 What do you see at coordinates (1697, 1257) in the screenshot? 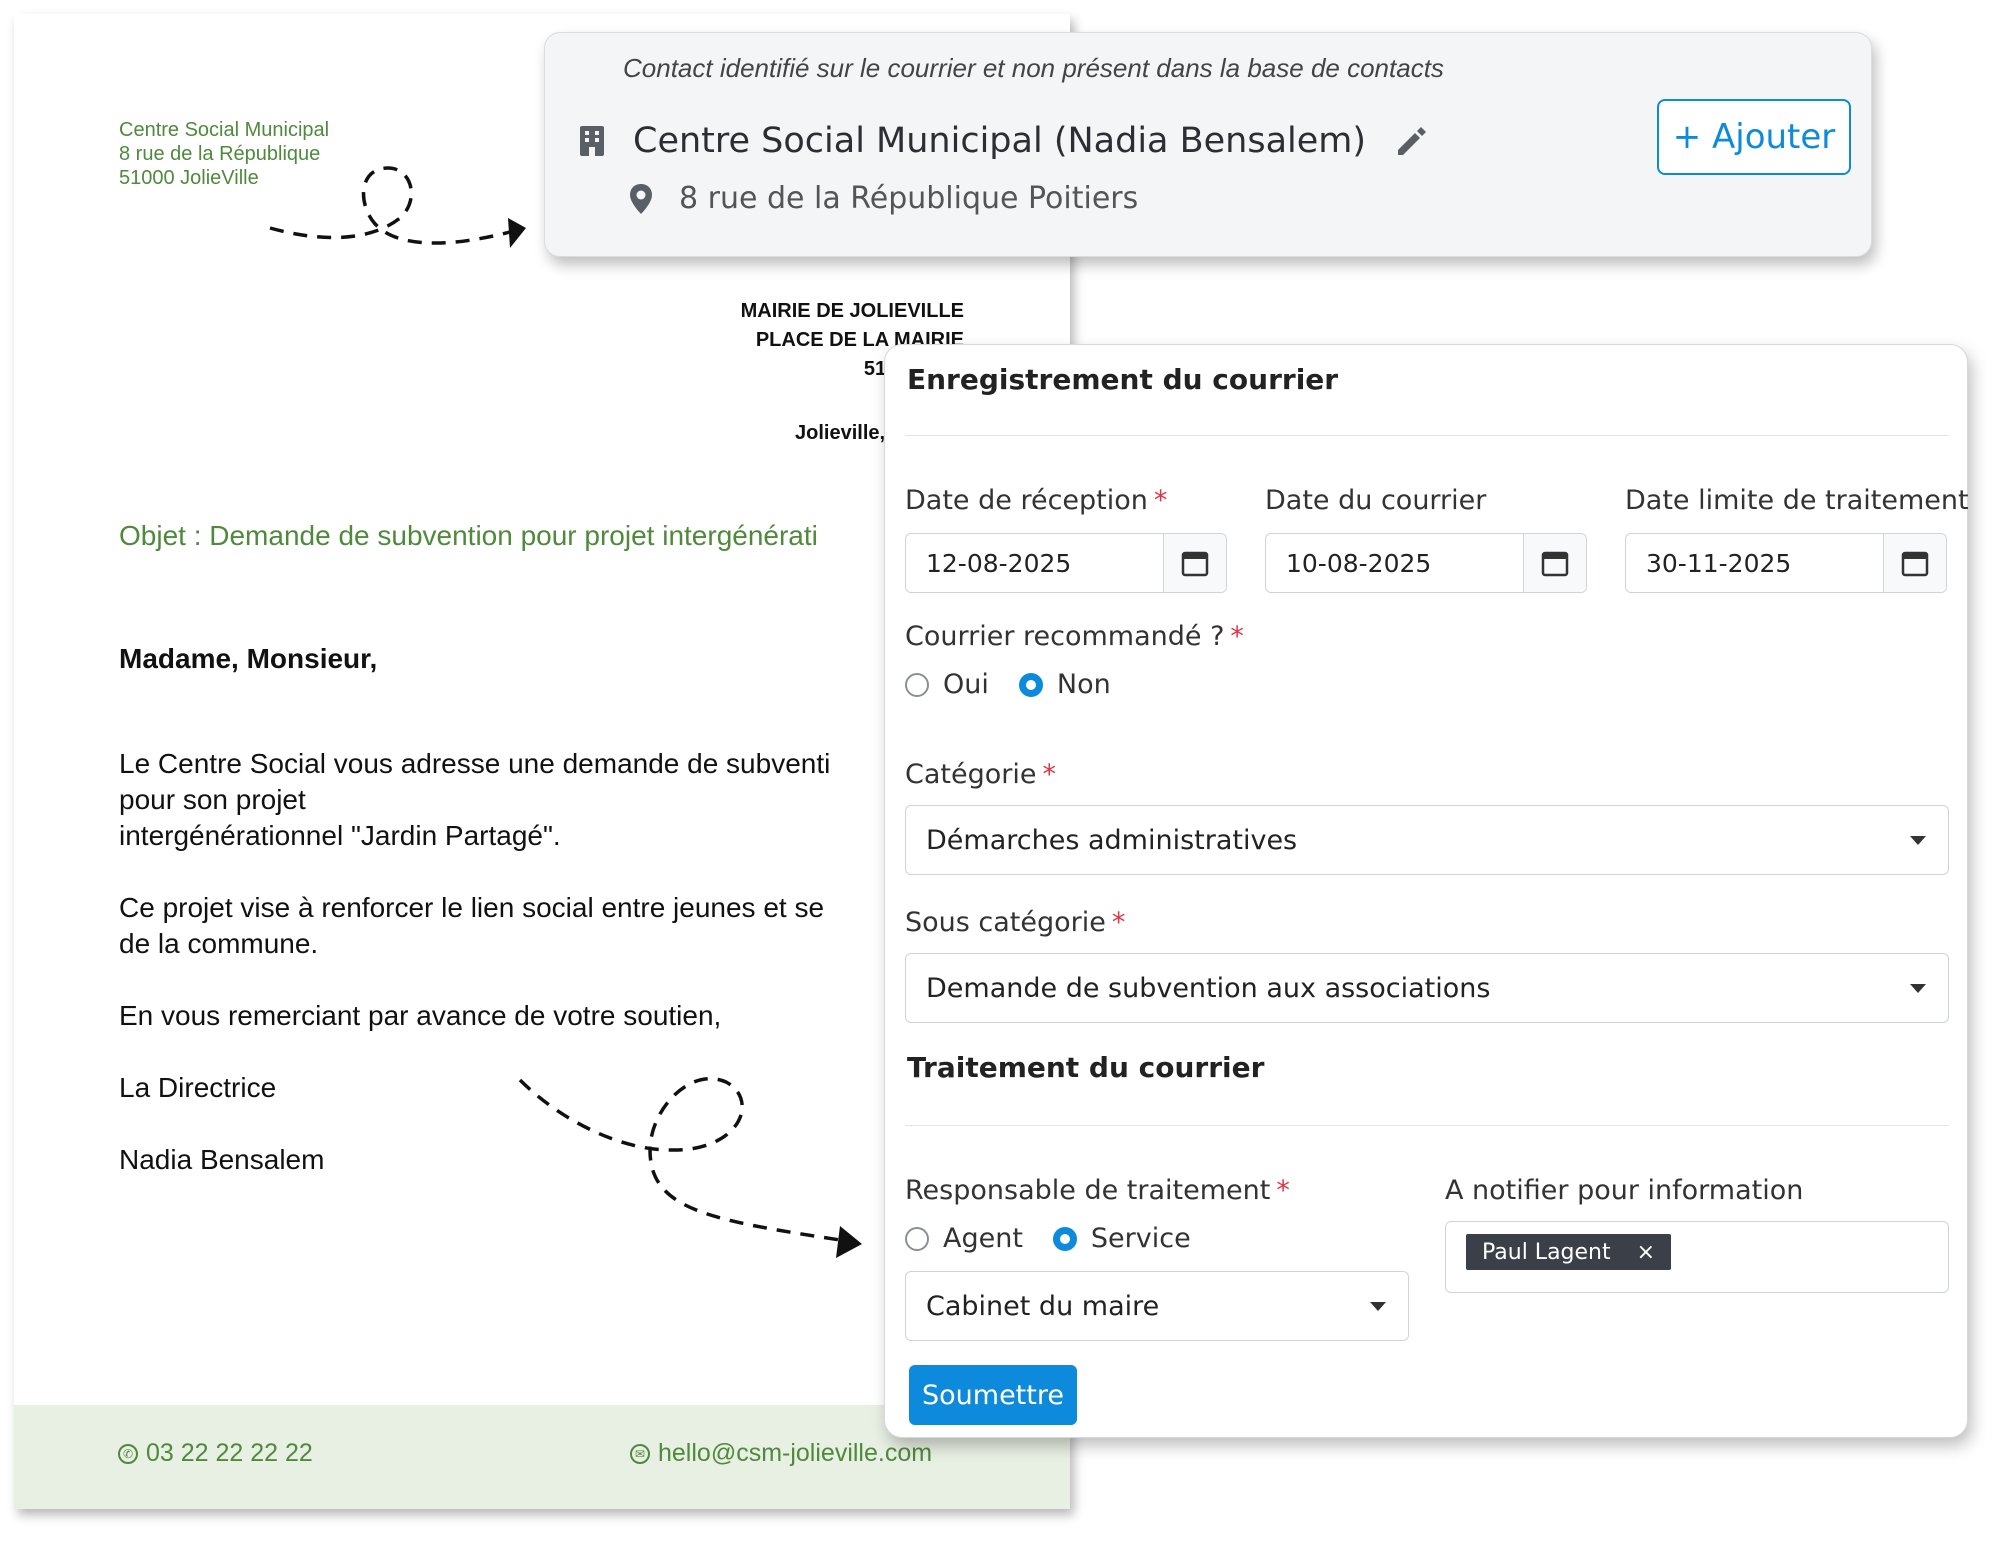
I see `notify-multiselect: Paul Lagent ×` at bounding box center [1697, 1257].